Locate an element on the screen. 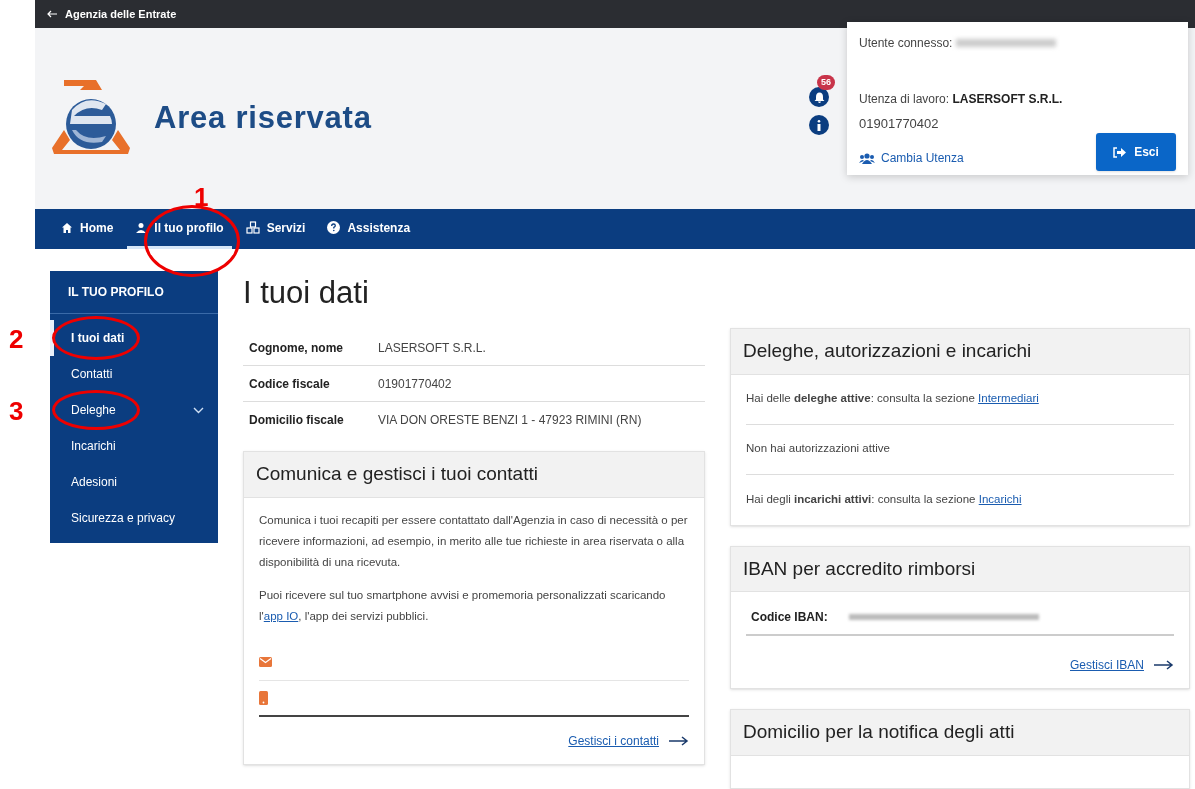 The image size is (1195, 789). bell-icon is located at coordinates (819, 97).